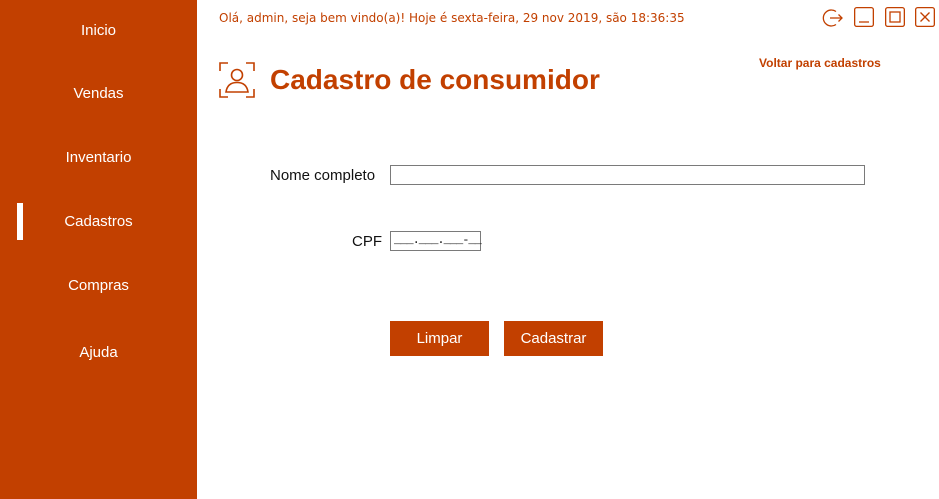 The height and width of the screenshot is (499, 939). I want to click on sidebar-item-compras: Compras, so click(98, 286).